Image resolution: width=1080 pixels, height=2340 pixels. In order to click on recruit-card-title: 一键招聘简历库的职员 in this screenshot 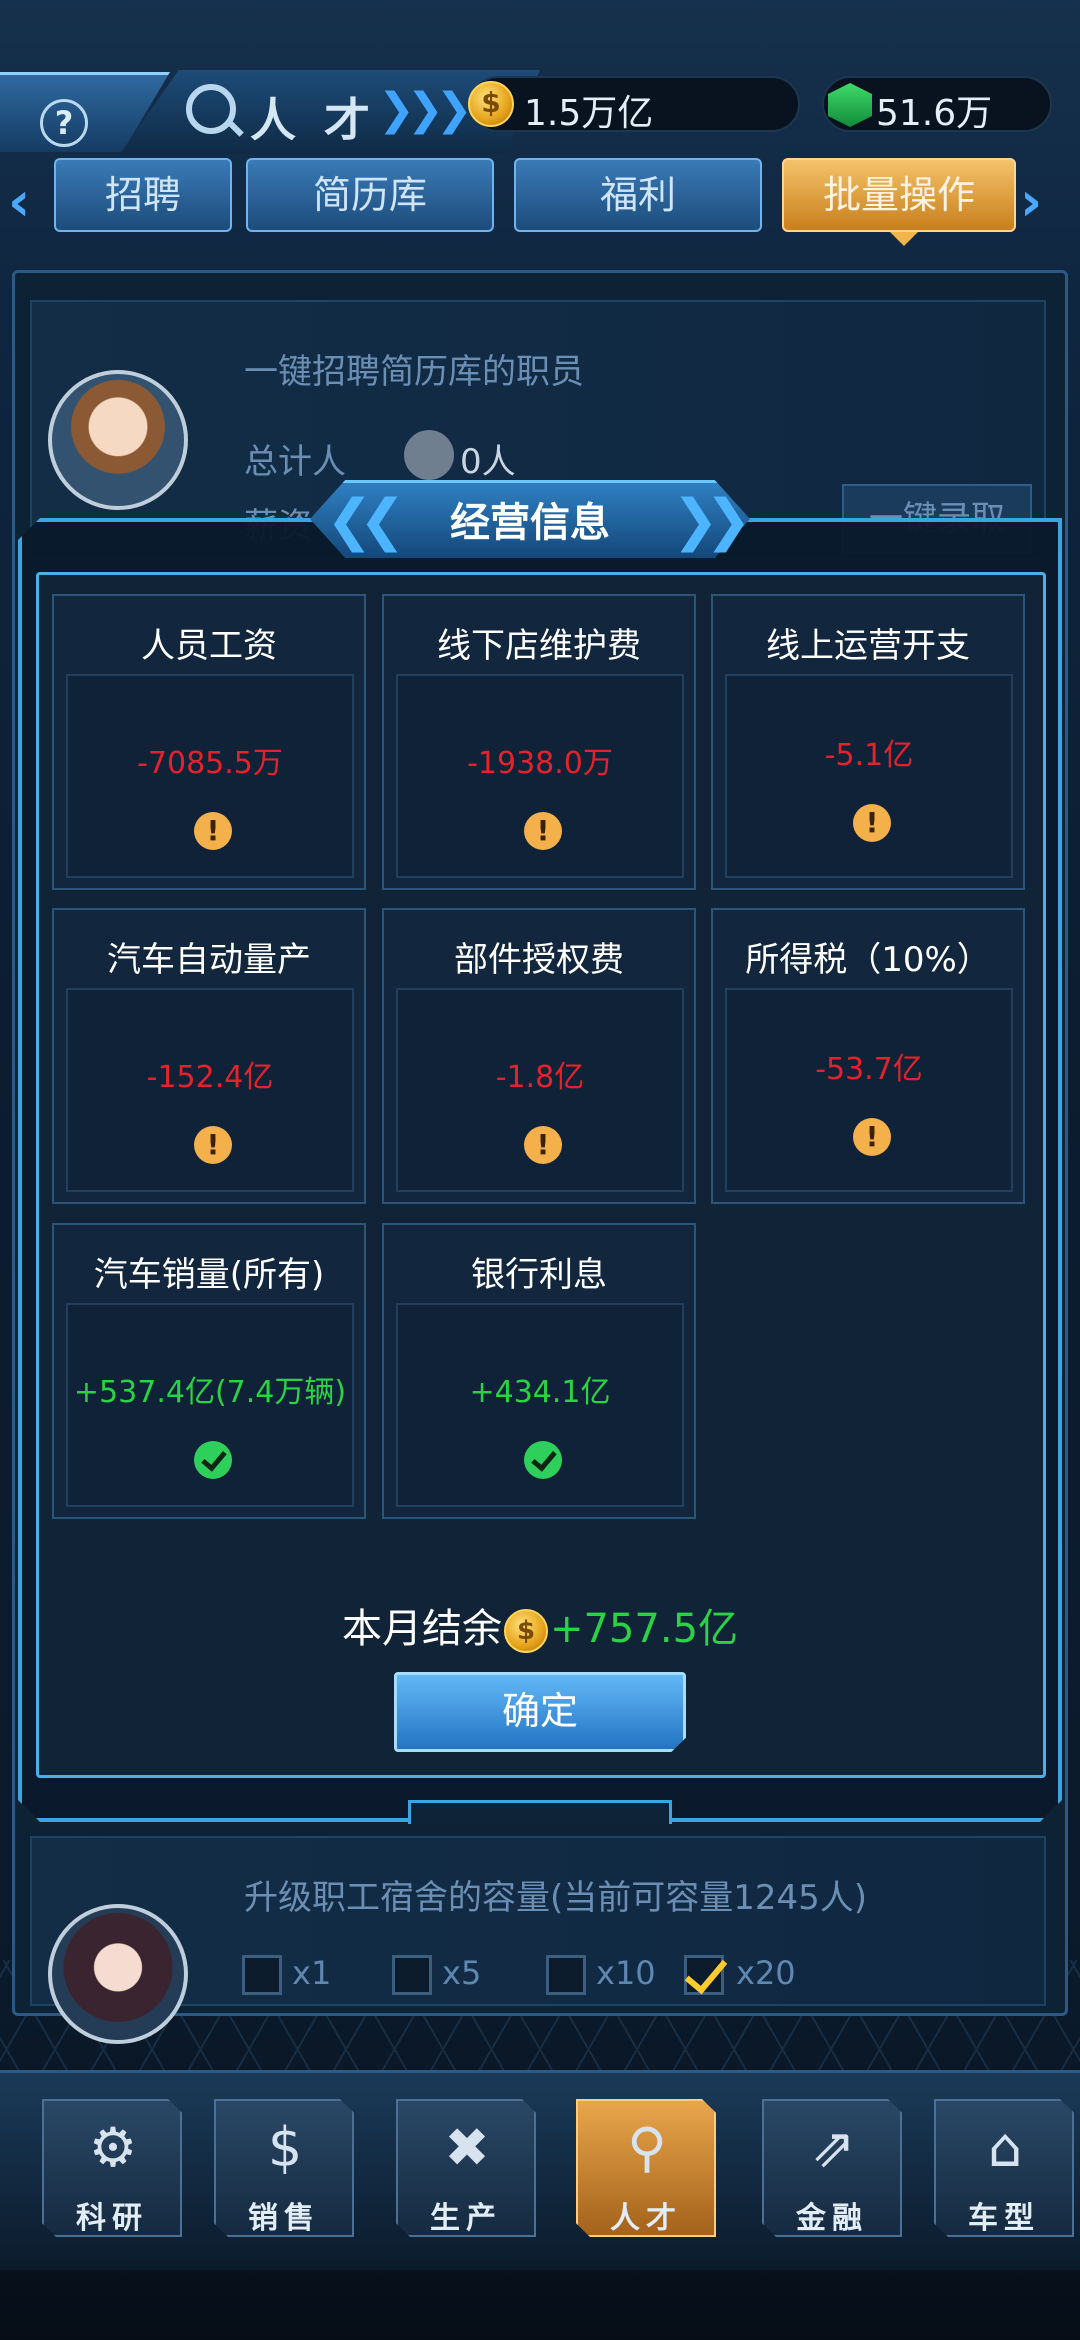, I will do `click(414, 372)`.